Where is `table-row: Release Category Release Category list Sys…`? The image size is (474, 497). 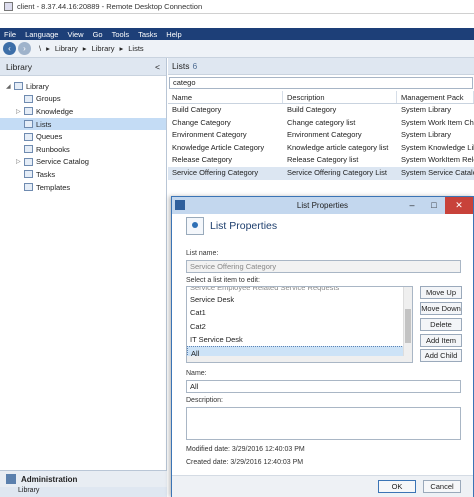 table-row: Release Category Release Category list Sys… is located at coordinates (321, 160).